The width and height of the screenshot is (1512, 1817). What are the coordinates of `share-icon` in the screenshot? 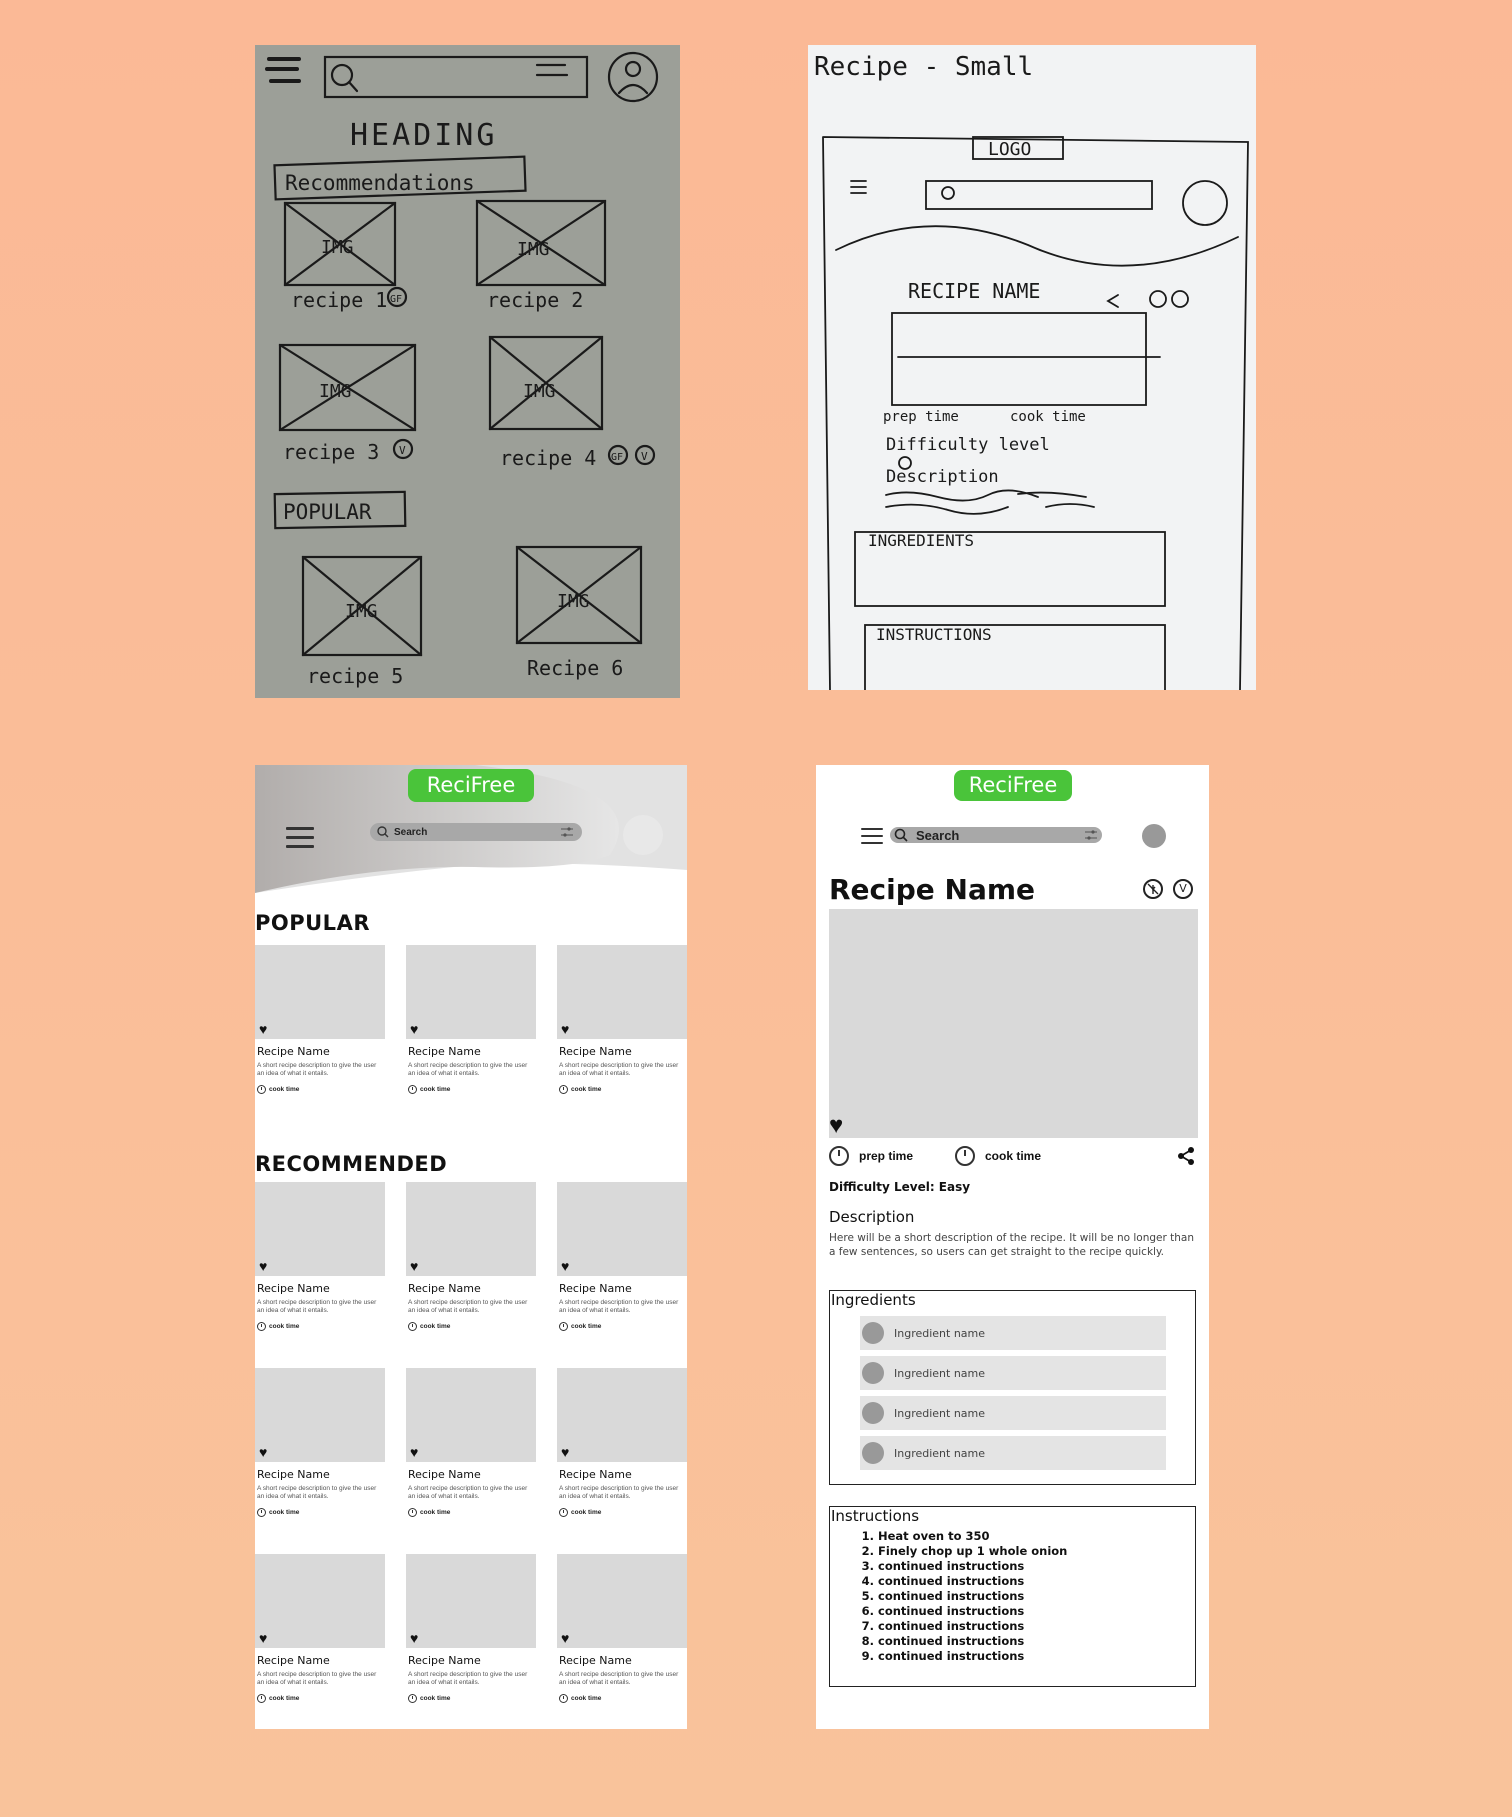 It's located at (1186, 1156).